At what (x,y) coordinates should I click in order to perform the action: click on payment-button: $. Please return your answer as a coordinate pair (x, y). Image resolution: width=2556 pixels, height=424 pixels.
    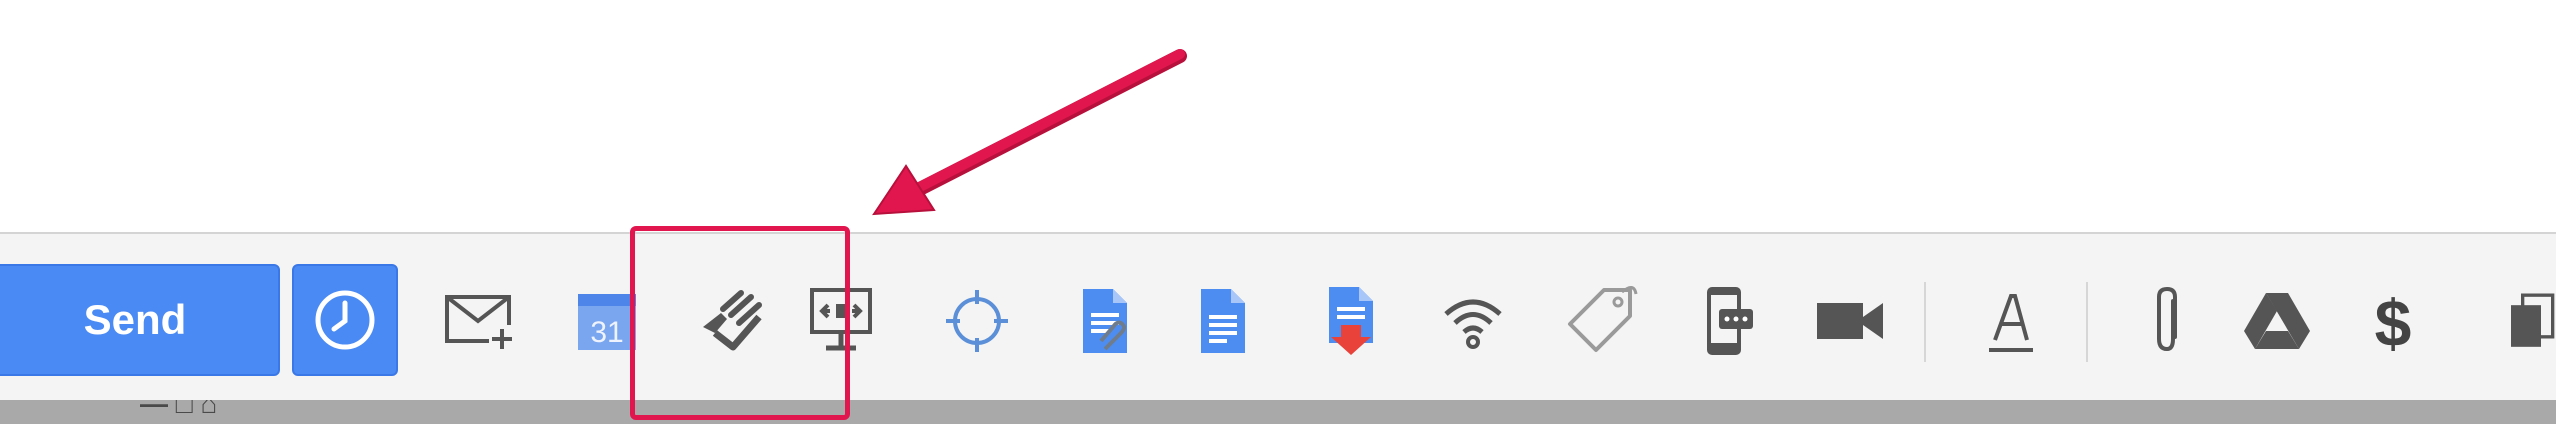
    Looking at the image, I should click on (2393, 321).